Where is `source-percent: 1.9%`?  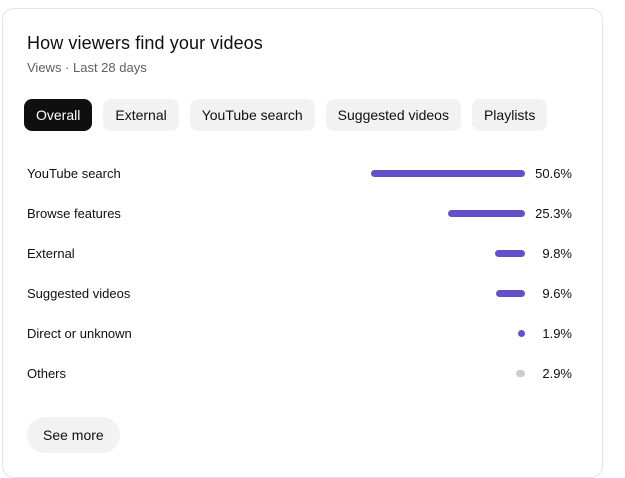
source-percent: 1.9% is located at coordinates (557, 333).